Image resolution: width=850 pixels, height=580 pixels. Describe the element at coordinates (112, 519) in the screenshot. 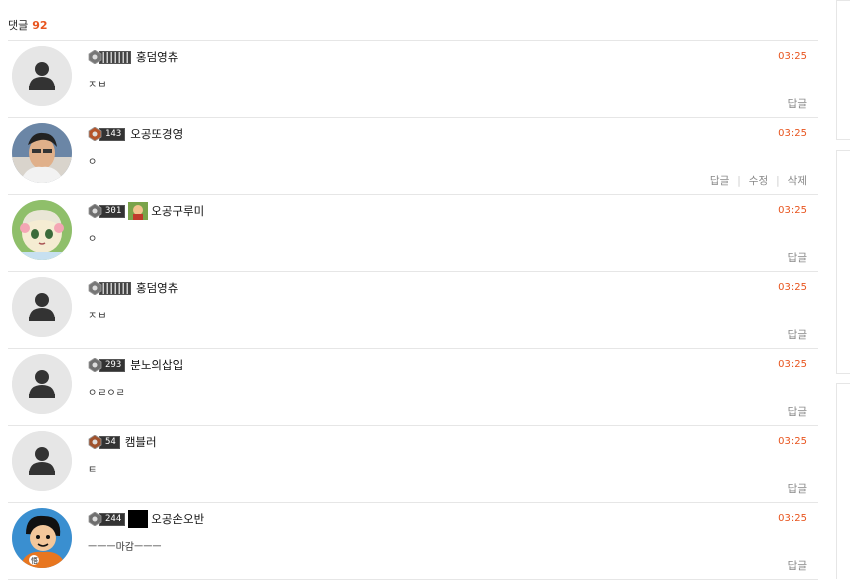

I see `level-number: 244` at that location.